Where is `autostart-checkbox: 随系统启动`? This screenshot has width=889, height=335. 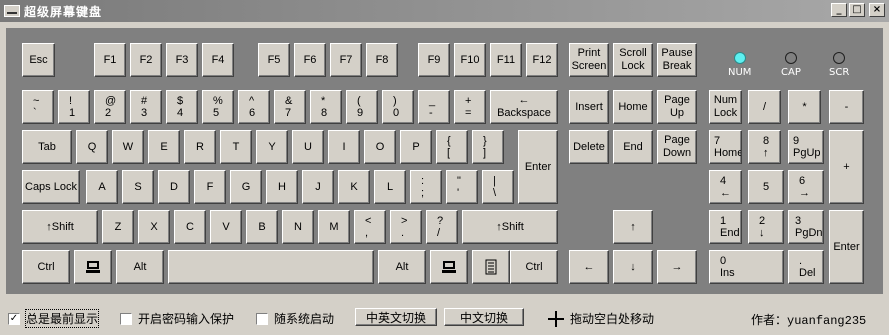 autostart-checkbox: 随系统启动 is located at coordinates (295, 318).